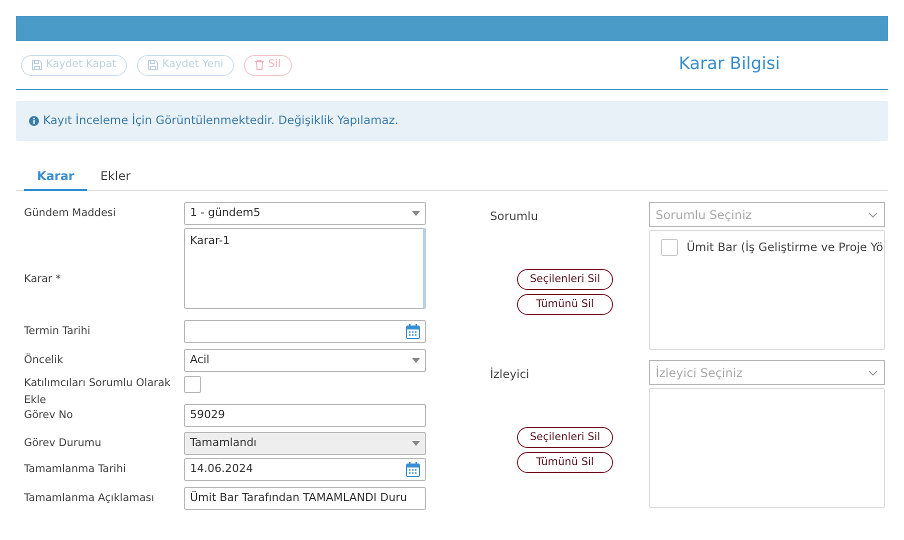 Image resolution: width=904 pixels, height=540 pixels. I want to click on field-label: Termin Tarihi, so click(58, 331).